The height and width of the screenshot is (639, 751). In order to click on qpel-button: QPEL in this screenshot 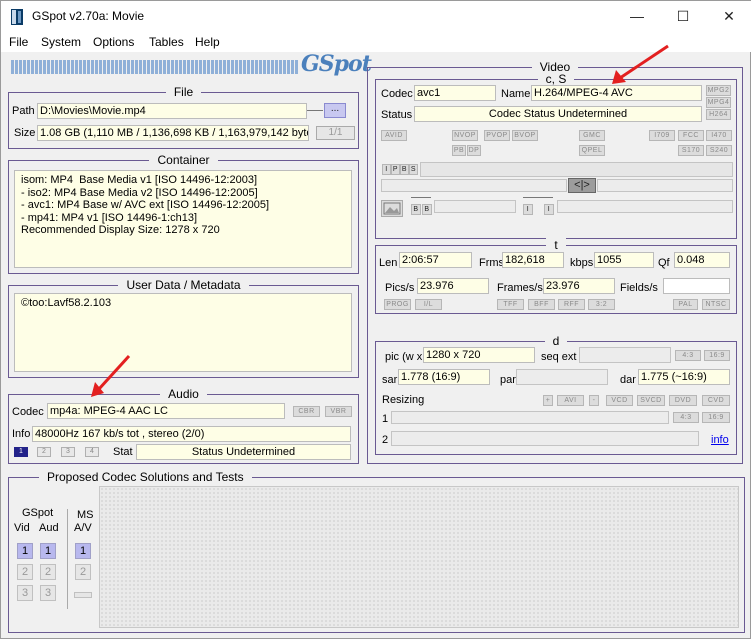, I will do `click(592, 150)`.